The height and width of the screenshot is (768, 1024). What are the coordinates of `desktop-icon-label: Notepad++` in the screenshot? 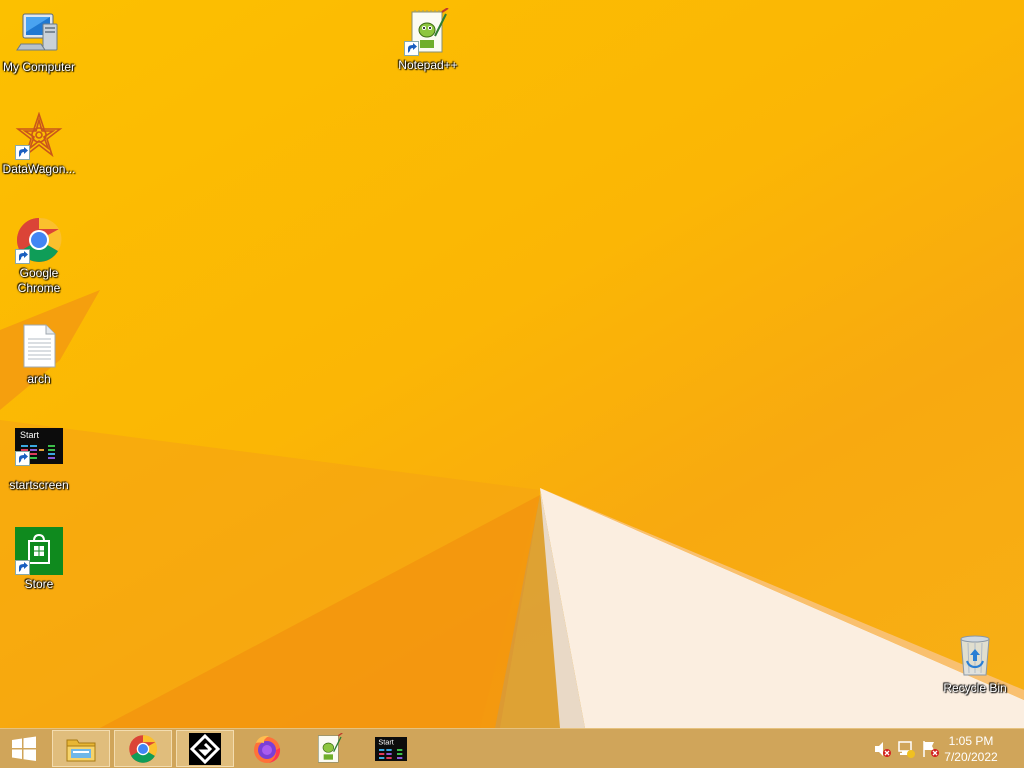 It's located at (428, 65).